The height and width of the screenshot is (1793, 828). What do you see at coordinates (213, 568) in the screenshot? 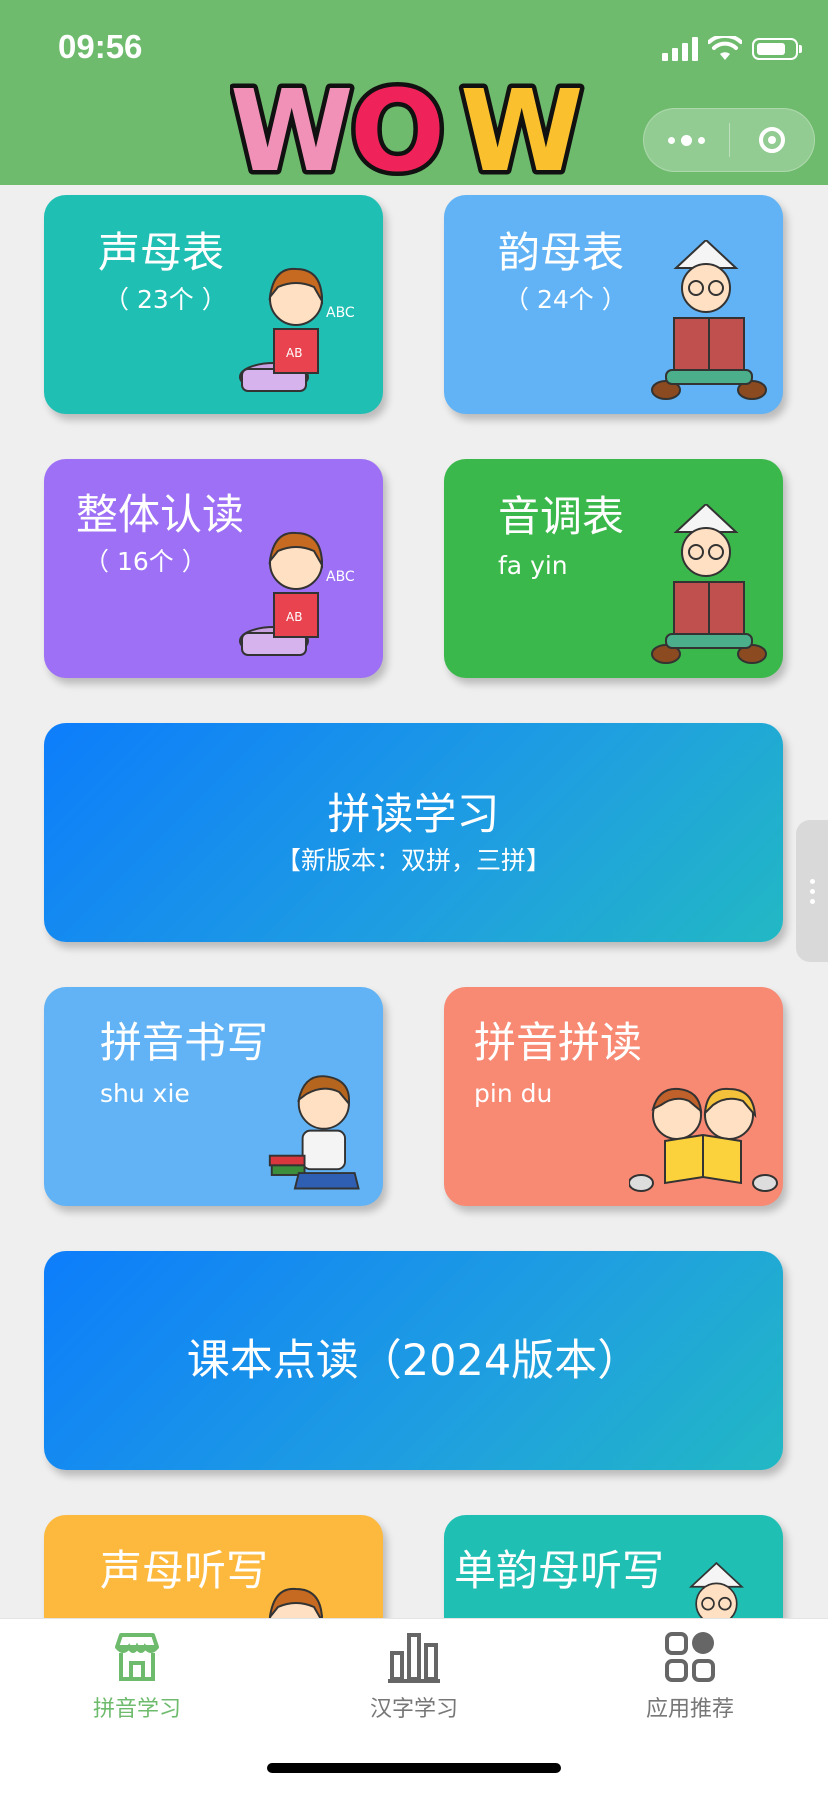
I see `card-zhengti: 整体认读 （ 16个 ） AB ABC` at bounding box center [213, 568].